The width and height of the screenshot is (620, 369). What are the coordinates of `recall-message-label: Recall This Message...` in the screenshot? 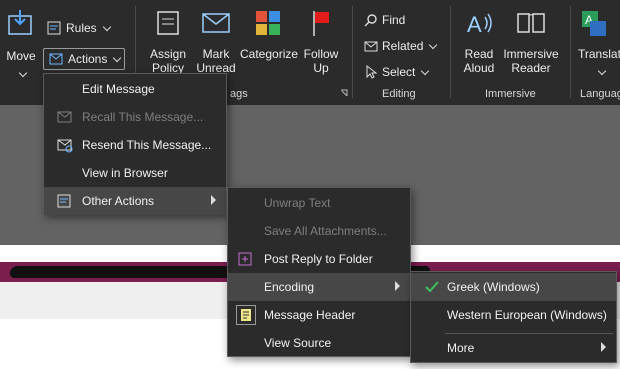 It's located at (143, 117).